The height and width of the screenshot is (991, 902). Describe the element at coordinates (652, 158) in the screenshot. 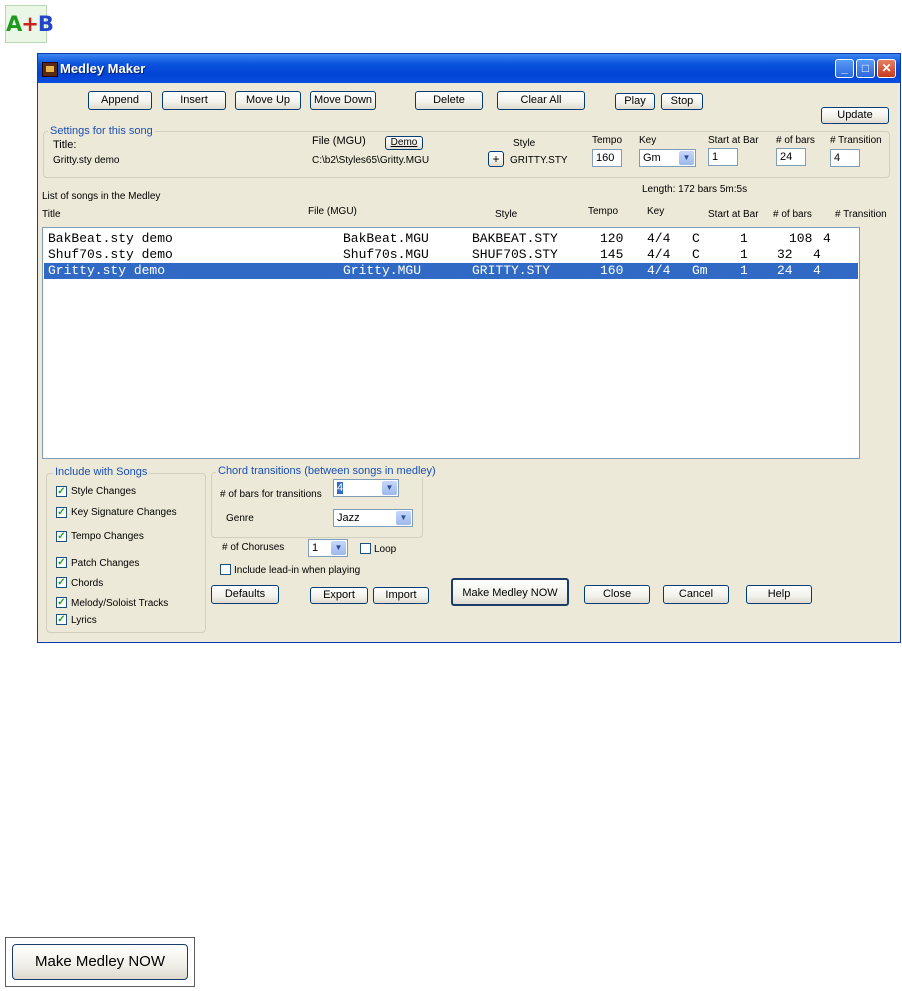

I see `key-combo-value: Gm` at that location.